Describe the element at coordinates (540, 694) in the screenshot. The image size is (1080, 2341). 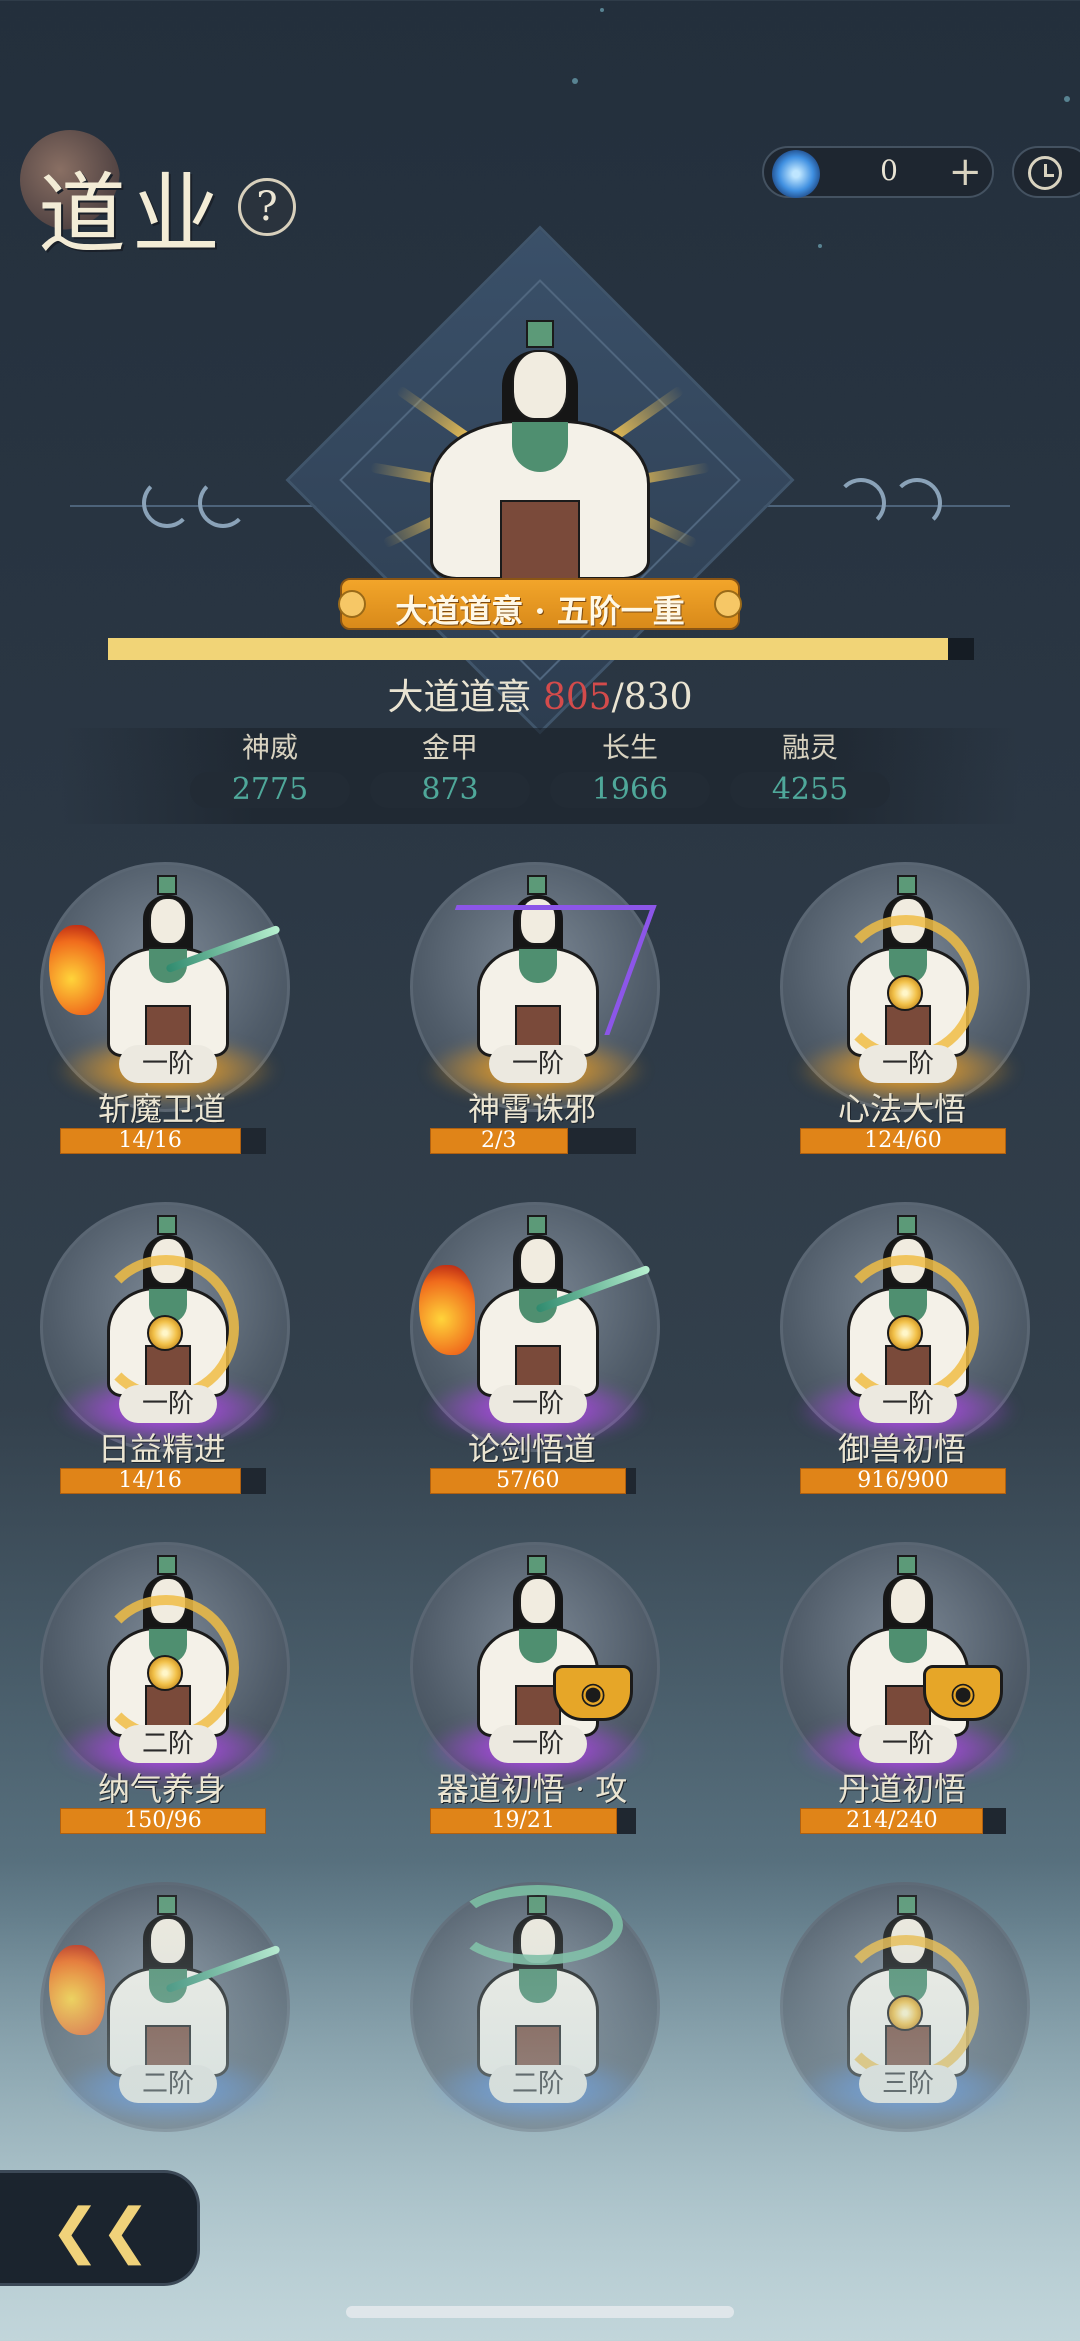
I see `main-progress-text: 大道道意 805/830` at that location.